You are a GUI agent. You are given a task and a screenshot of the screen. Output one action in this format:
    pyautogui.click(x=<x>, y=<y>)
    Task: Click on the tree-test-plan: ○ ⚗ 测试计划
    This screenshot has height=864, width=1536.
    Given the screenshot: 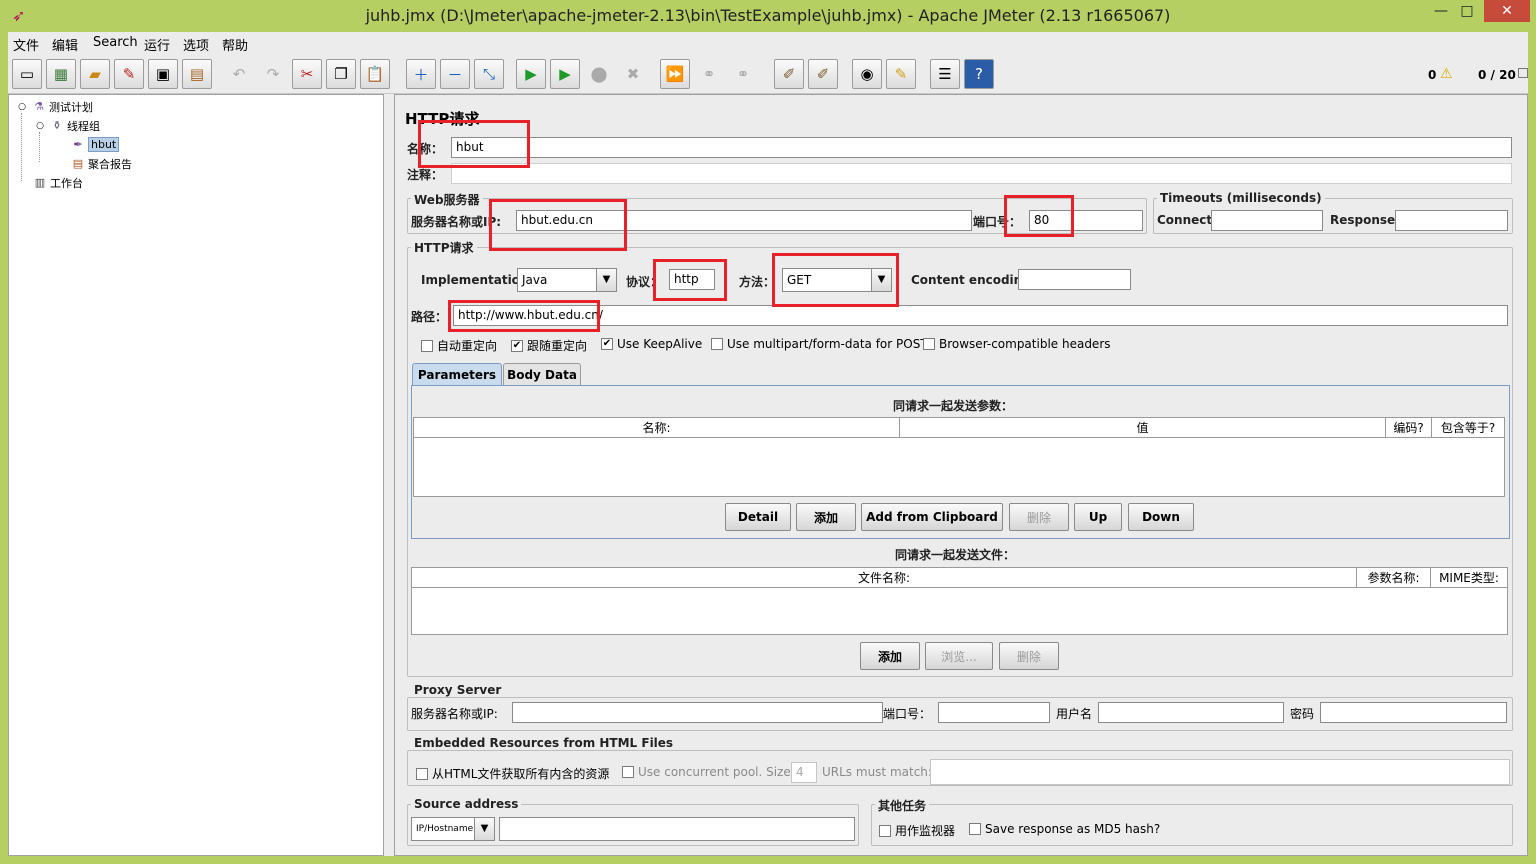 What is the action you would take?
    pyautogui.click(x=54, y=107)
    